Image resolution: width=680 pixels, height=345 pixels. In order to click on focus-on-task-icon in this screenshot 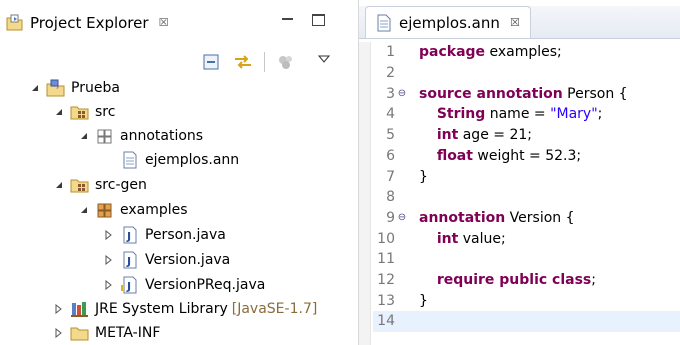, I will do `click(286, 62)`.